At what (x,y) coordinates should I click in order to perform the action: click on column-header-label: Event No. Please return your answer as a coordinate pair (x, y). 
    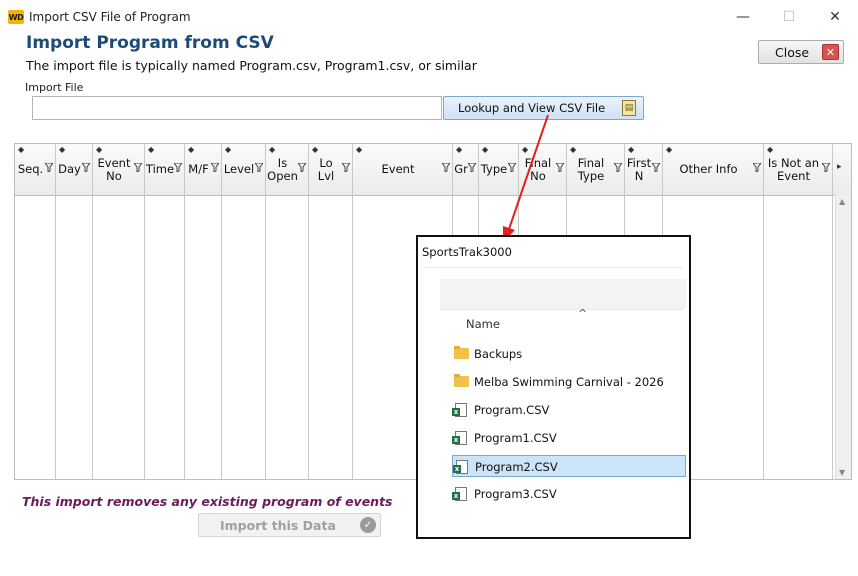
    Looking at the image, I should click on (114, 169).